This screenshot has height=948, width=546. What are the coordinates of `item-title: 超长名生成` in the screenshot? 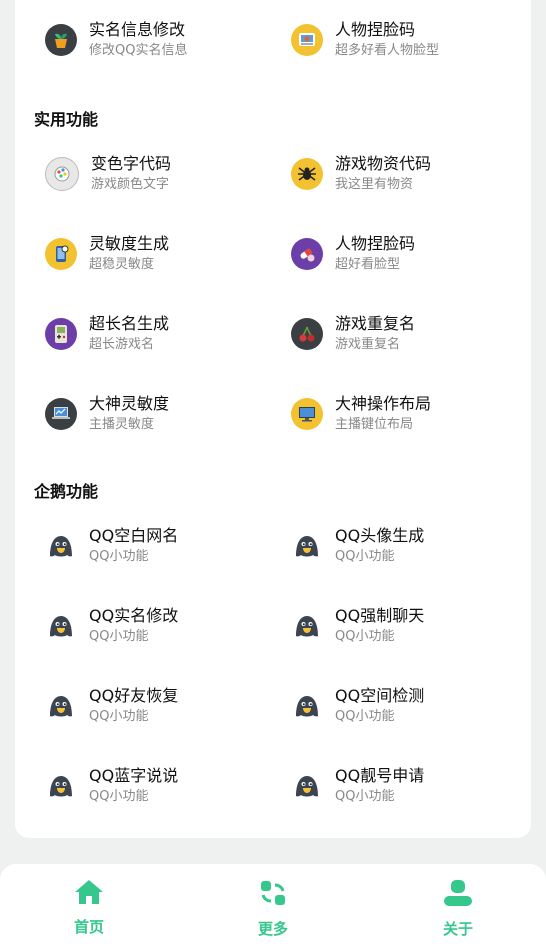 It's located at (129, 323).